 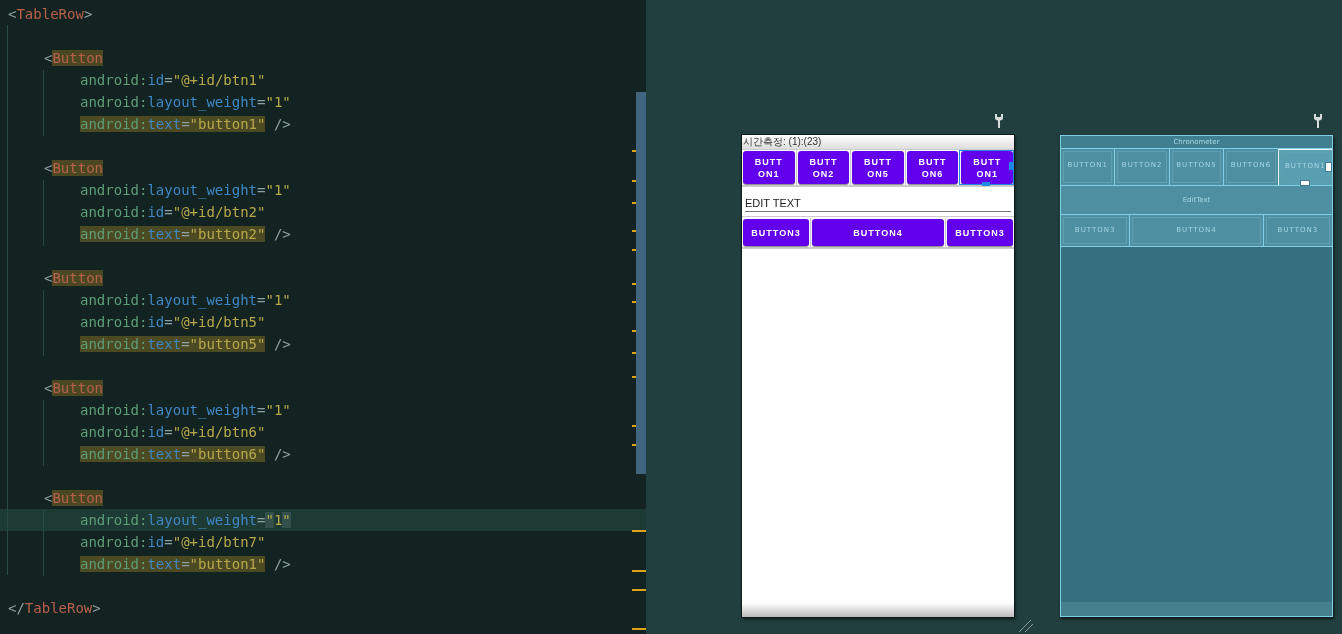 What do you see at coordinates (173, 432) in the screenshot?
I see `code-line: android:id="@+id/btn6"` at bounding box center [173, 432].